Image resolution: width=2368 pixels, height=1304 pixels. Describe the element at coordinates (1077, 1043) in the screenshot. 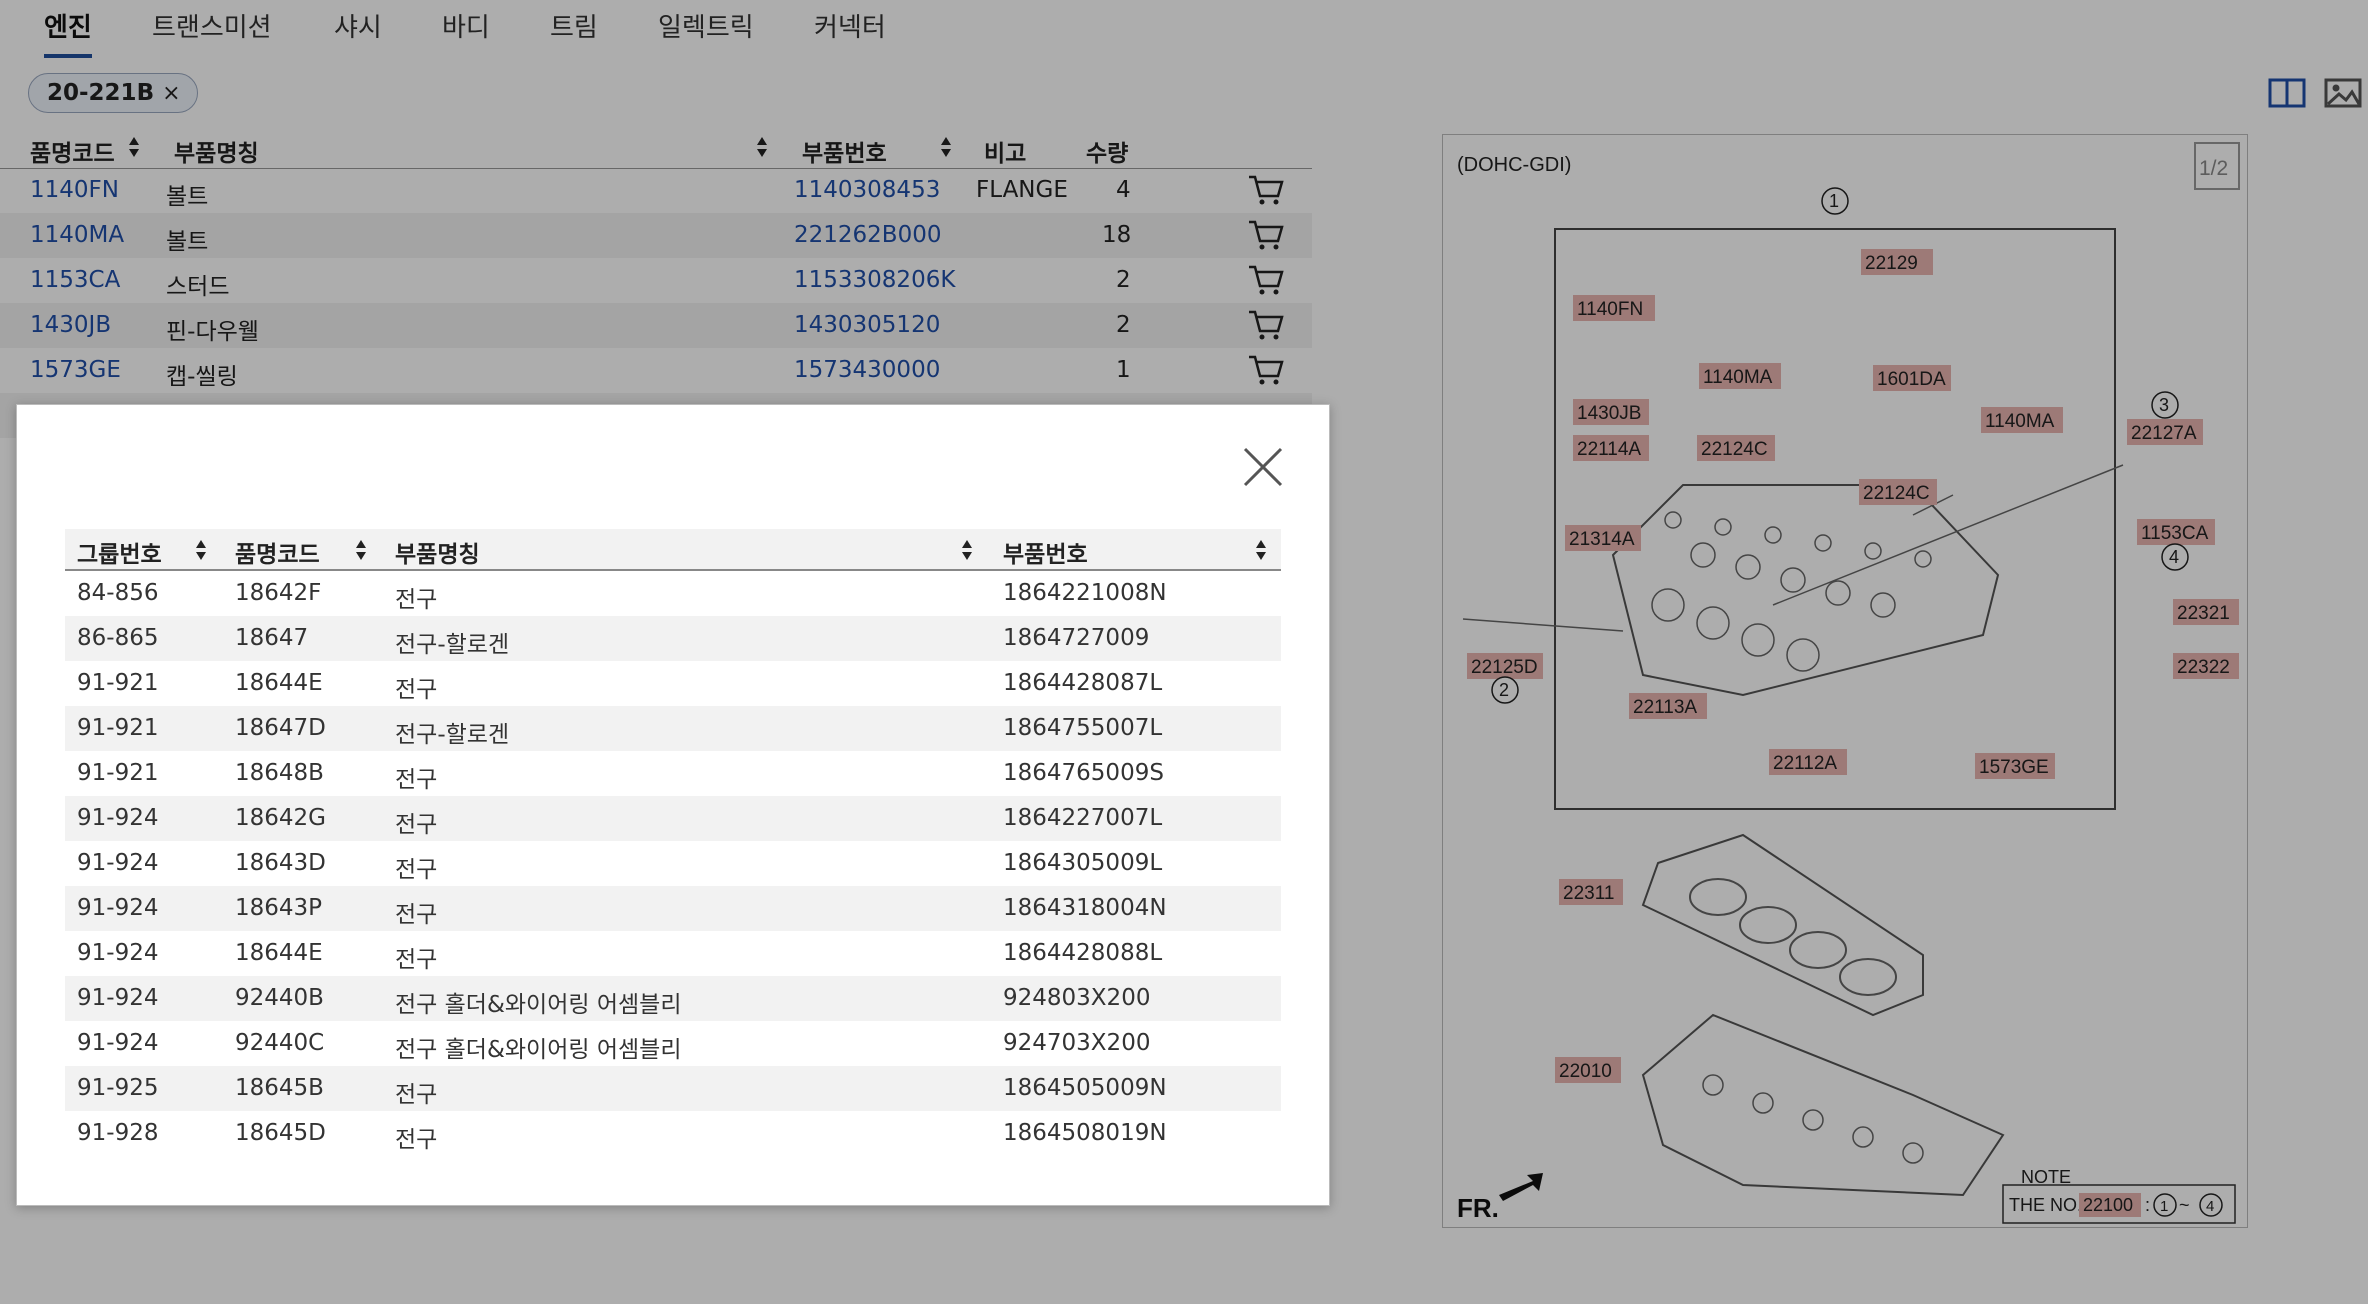

I see `cell-part-no: 924703X200` at that location.